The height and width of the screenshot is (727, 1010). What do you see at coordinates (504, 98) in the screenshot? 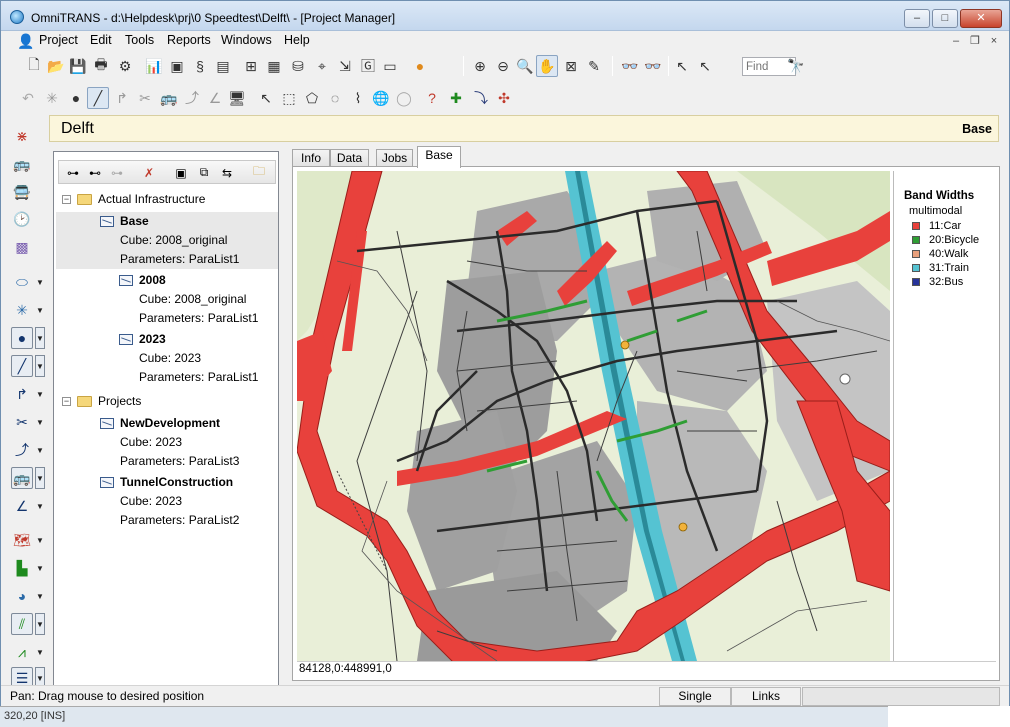
I see `split-icon: ✣` at bounding box center [504, 98].